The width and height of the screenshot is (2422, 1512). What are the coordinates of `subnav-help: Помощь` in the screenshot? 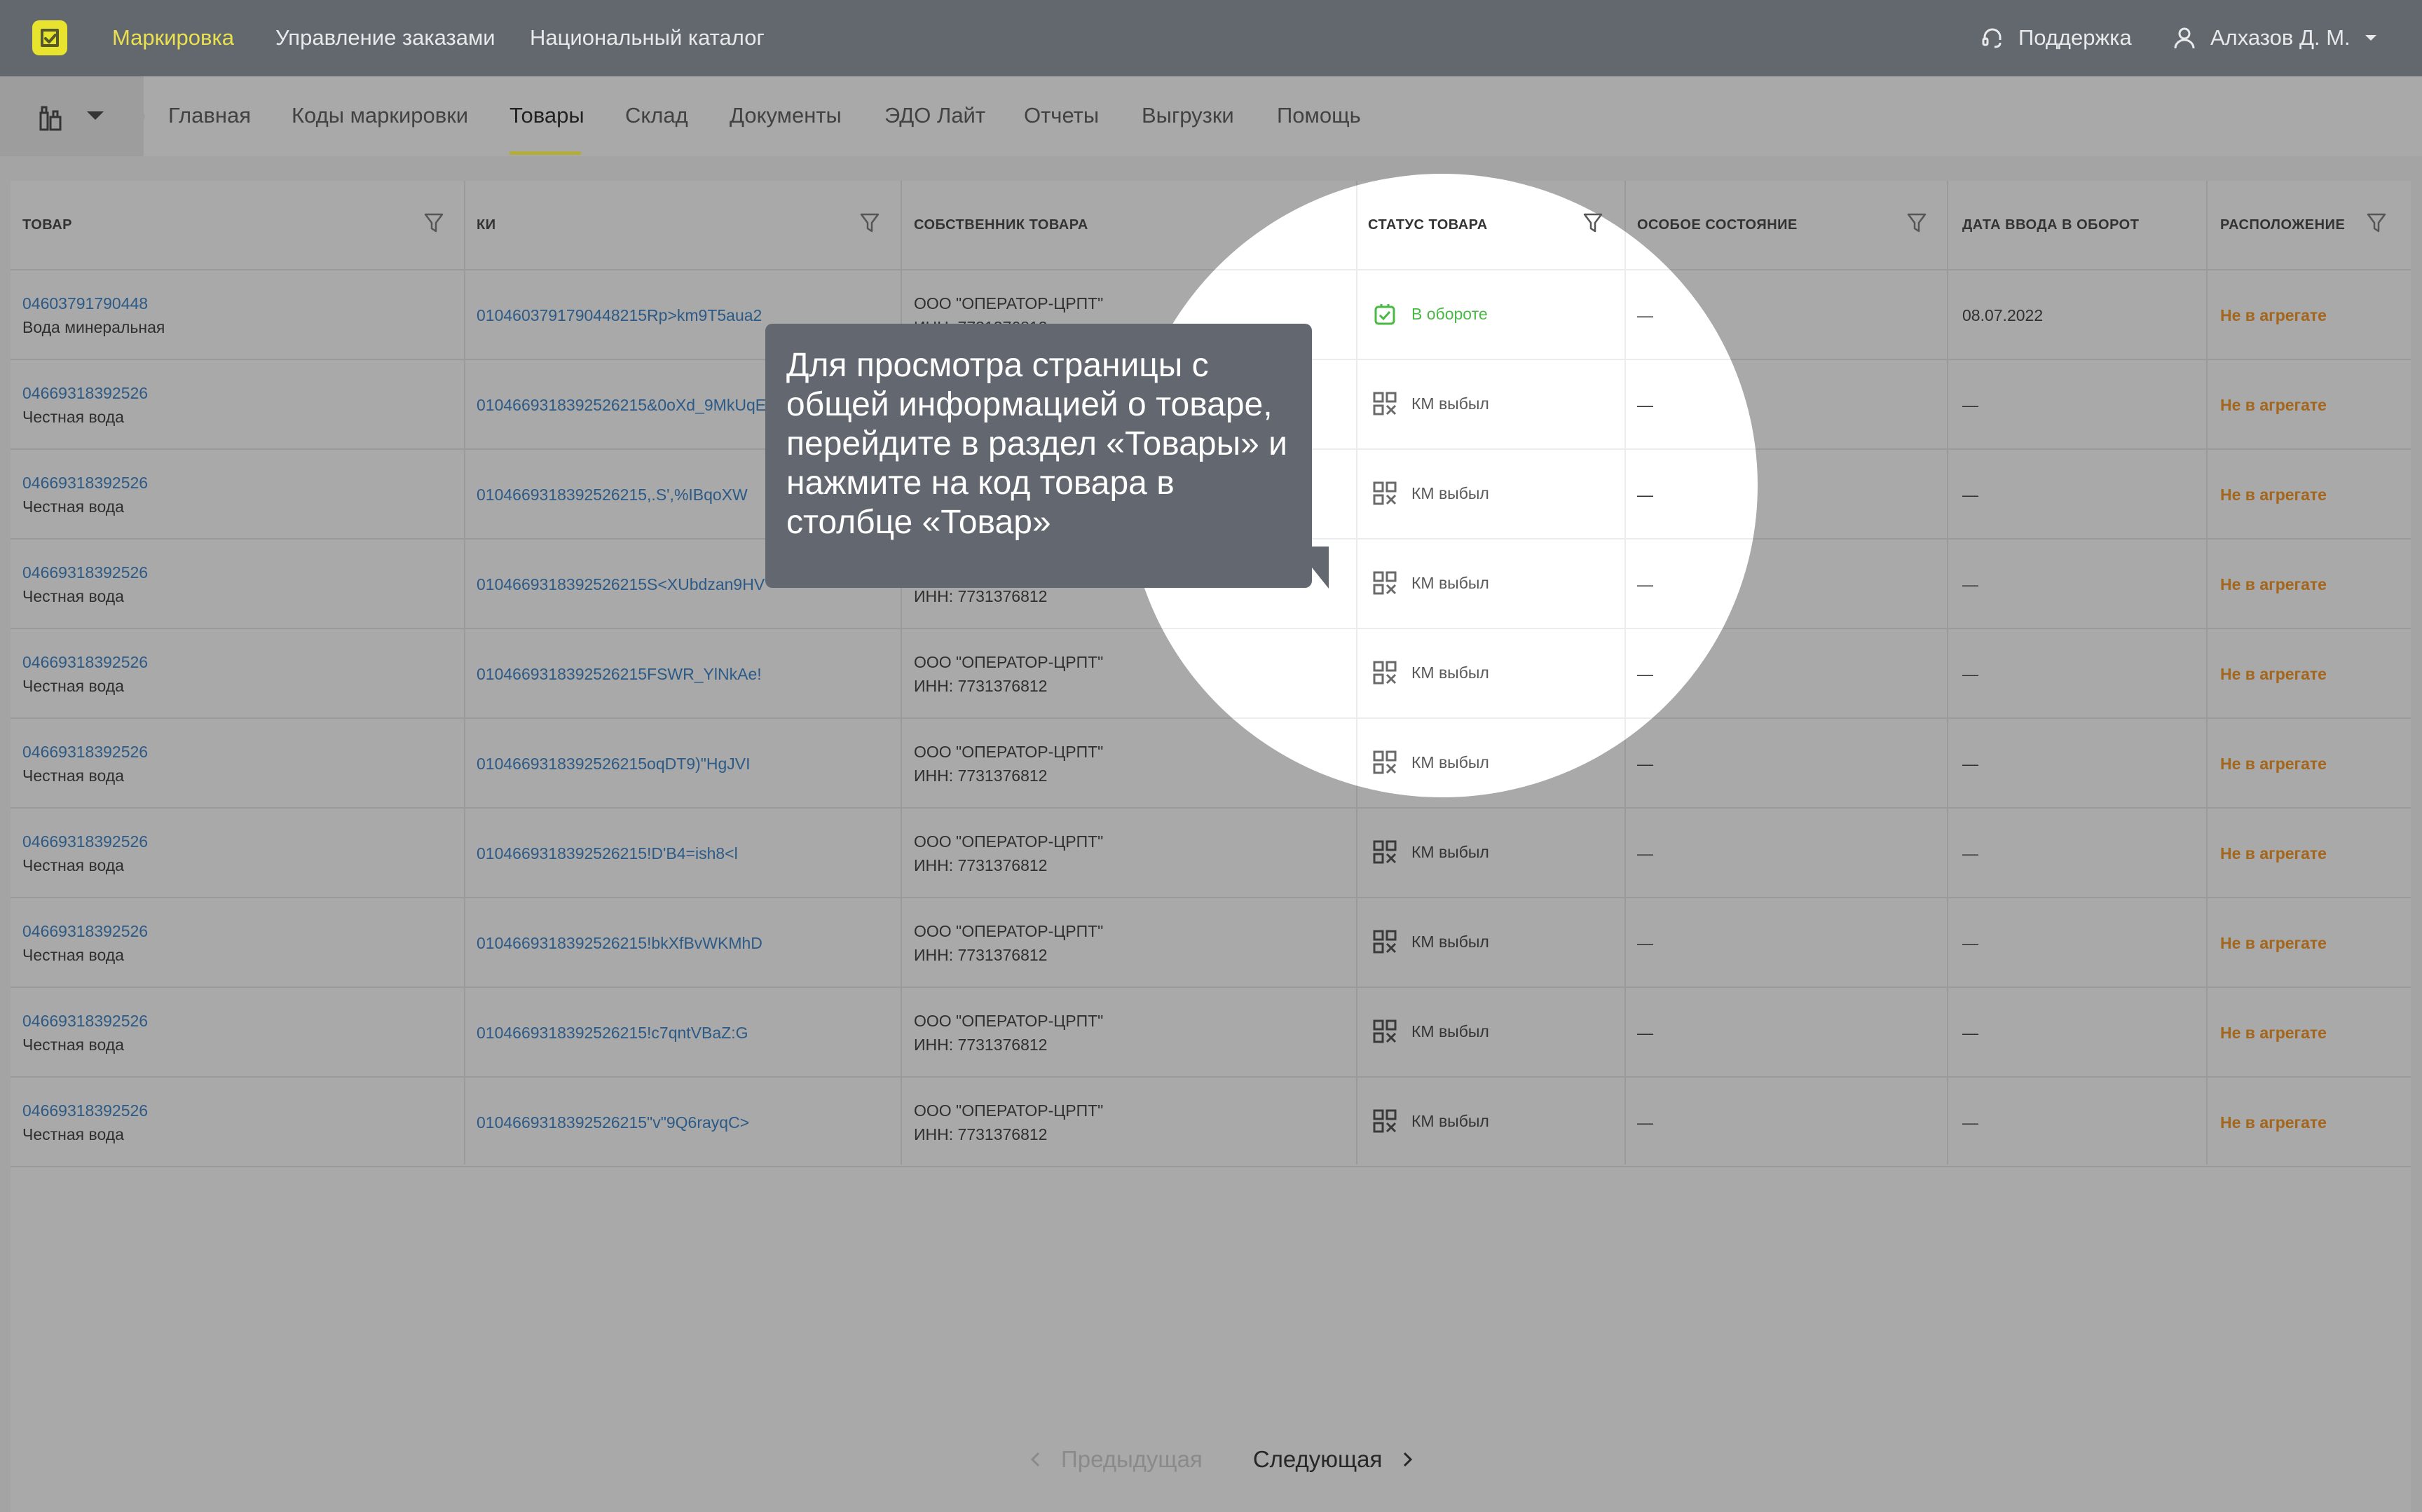 It's located at (1319, 116).